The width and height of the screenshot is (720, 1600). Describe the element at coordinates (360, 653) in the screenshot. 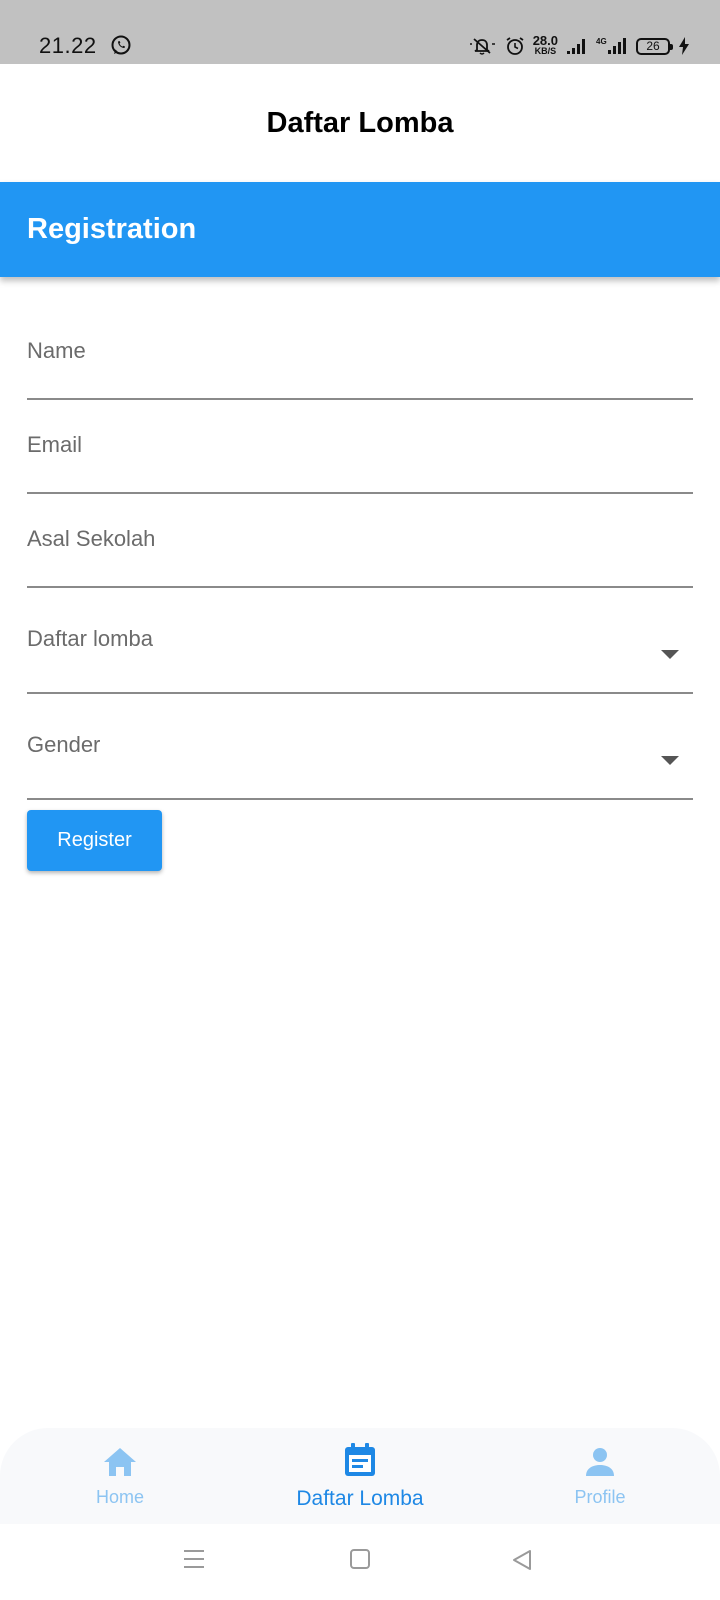

I see `competition-dropdown: Daftar lomba` at that location.